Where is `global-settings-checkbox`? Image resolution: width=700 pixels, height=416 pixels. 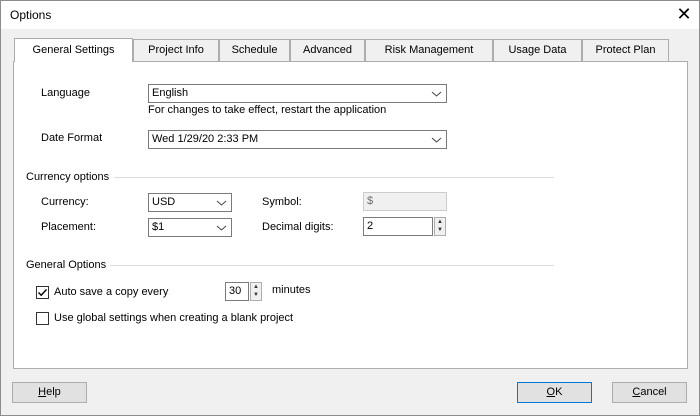
global-settings-checkbox is located at coordinates (42, 318).